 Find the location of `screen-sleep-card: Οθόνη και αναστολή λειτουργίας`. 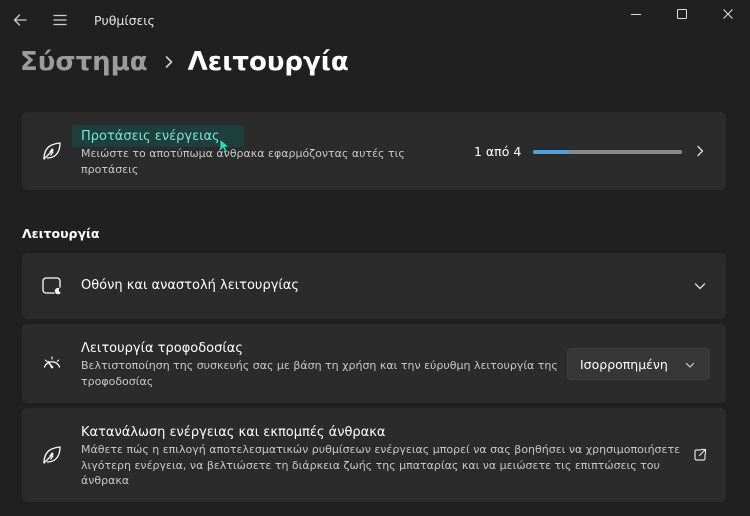

screen-sleep-card: Οθόνη και αναστολή λειτουργίας is located at coordinates (374, 286).